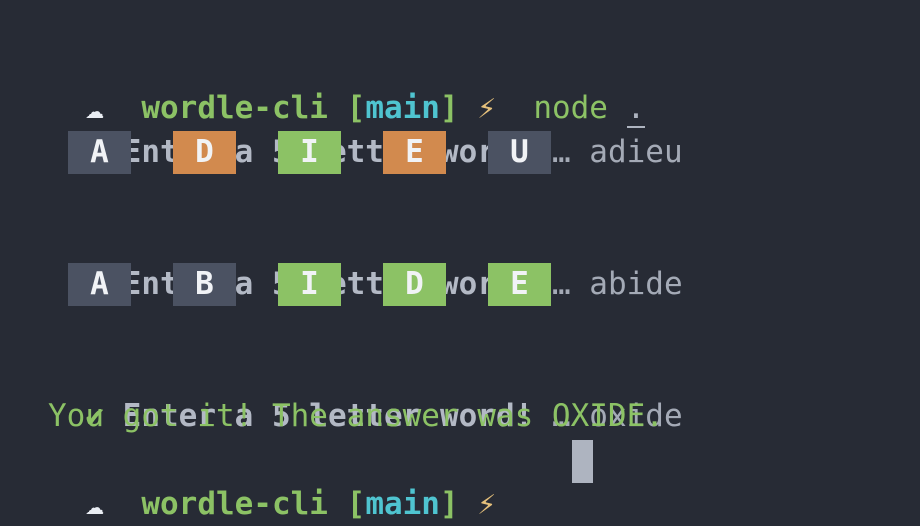 The image size is (920, 526). What do you see at coordinates (356, 416) in the screenshot?
I see `result-message: You got it! The answer was OXIDE.` at bounding box center [356, 416].